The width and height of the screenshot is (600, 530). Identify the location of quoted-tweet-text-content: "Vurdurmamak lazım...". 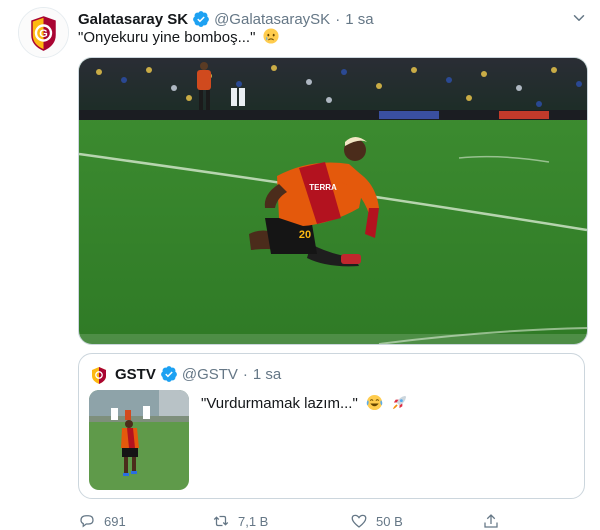
(279, 403).